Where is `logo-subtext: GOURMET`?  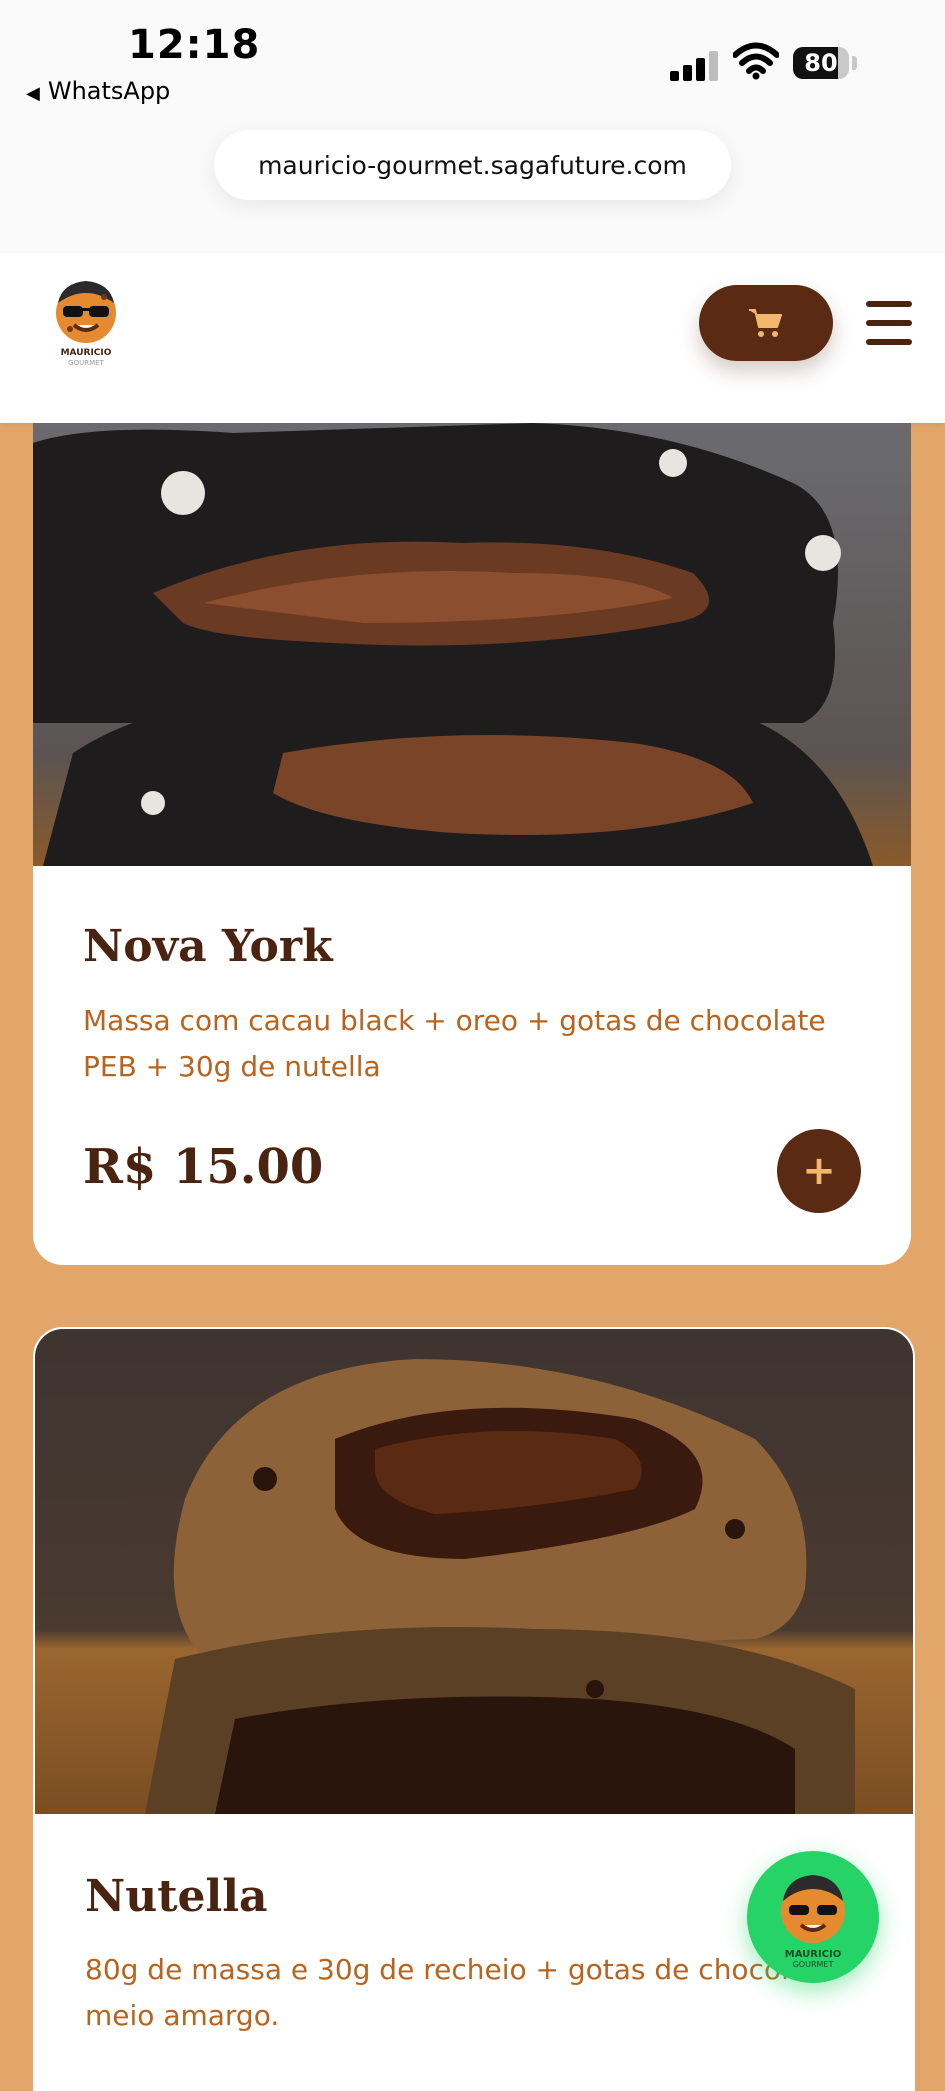
logo-subtext: GOURMET is located at coordinates (86, 363).